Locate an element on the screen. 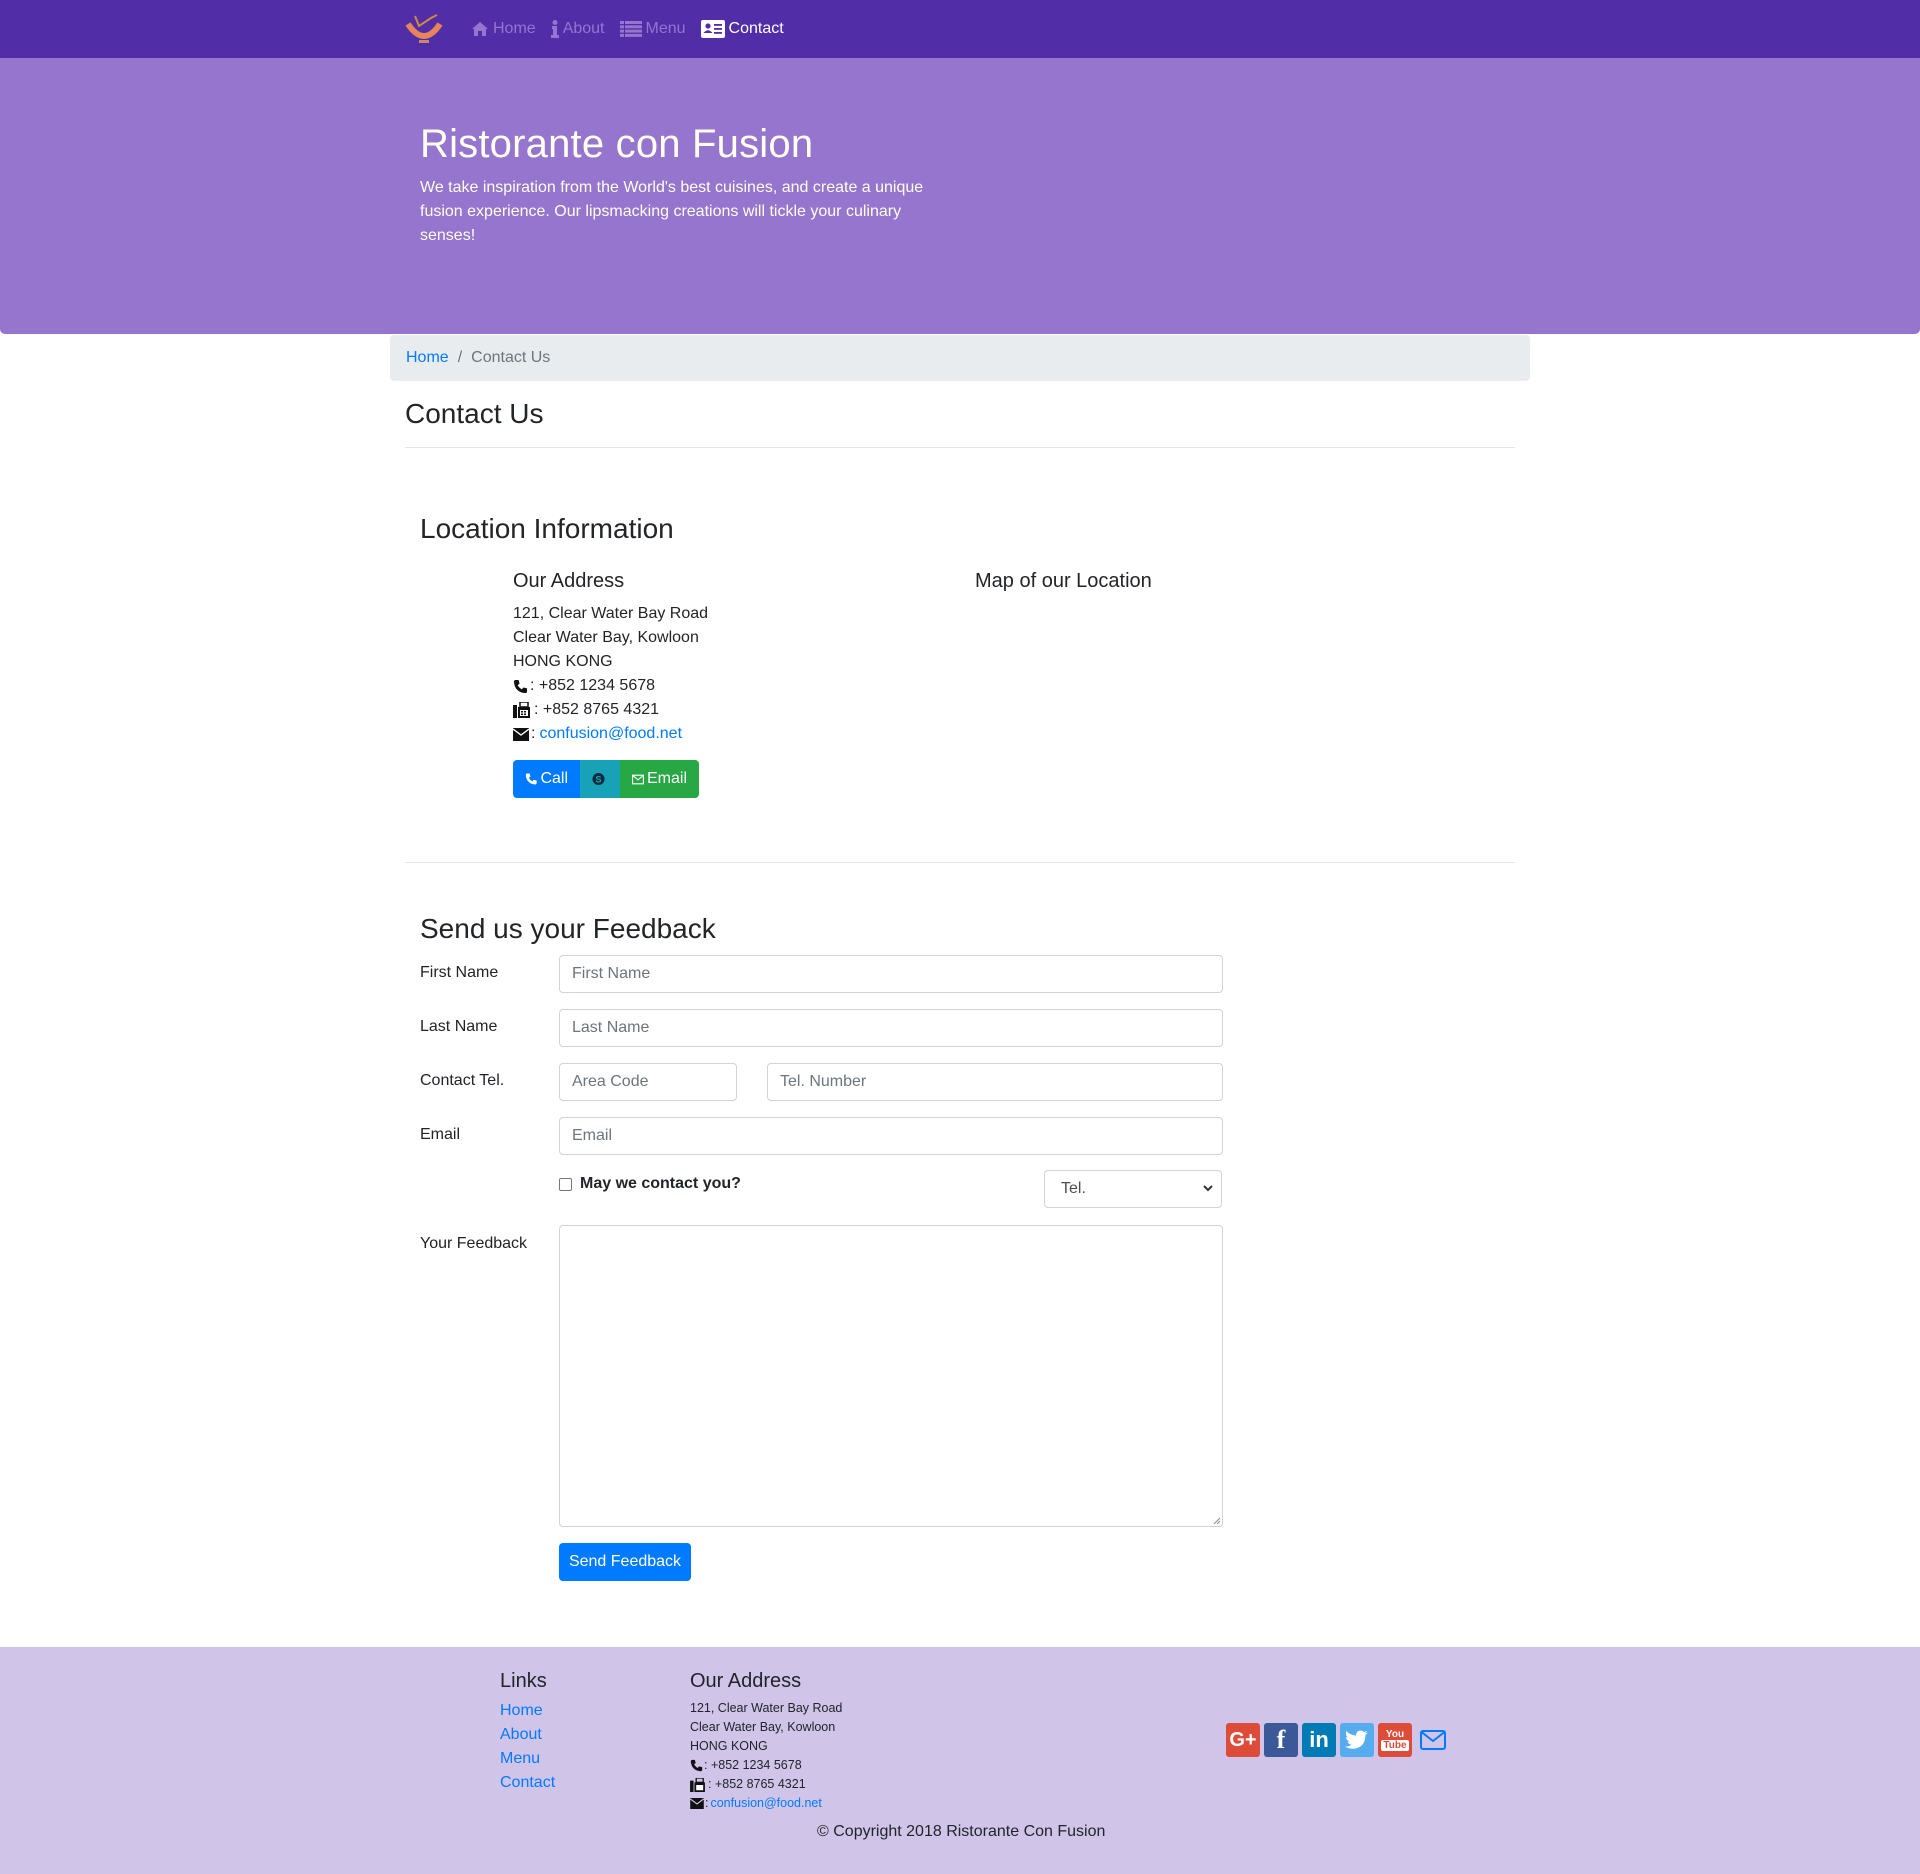 The width and height of the screenshot is (1920, 1874). footer-links: Home About Menu Contact is located at coordinates (527, 1747).